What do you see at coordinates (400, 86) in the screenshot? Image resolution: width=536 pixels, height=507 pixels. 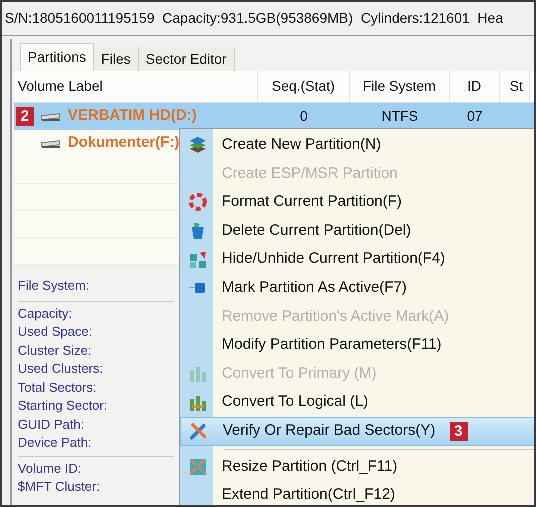 I see `column-header: File System` at bounding box center [400, 86].